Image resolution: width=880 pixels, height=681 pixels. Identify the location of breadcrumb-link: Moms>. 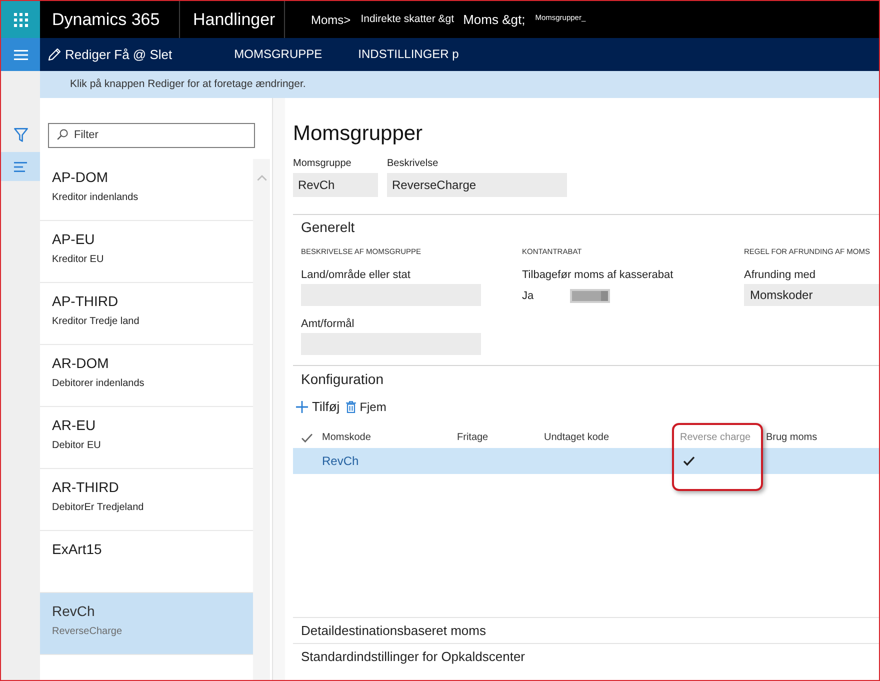
(331, 19).